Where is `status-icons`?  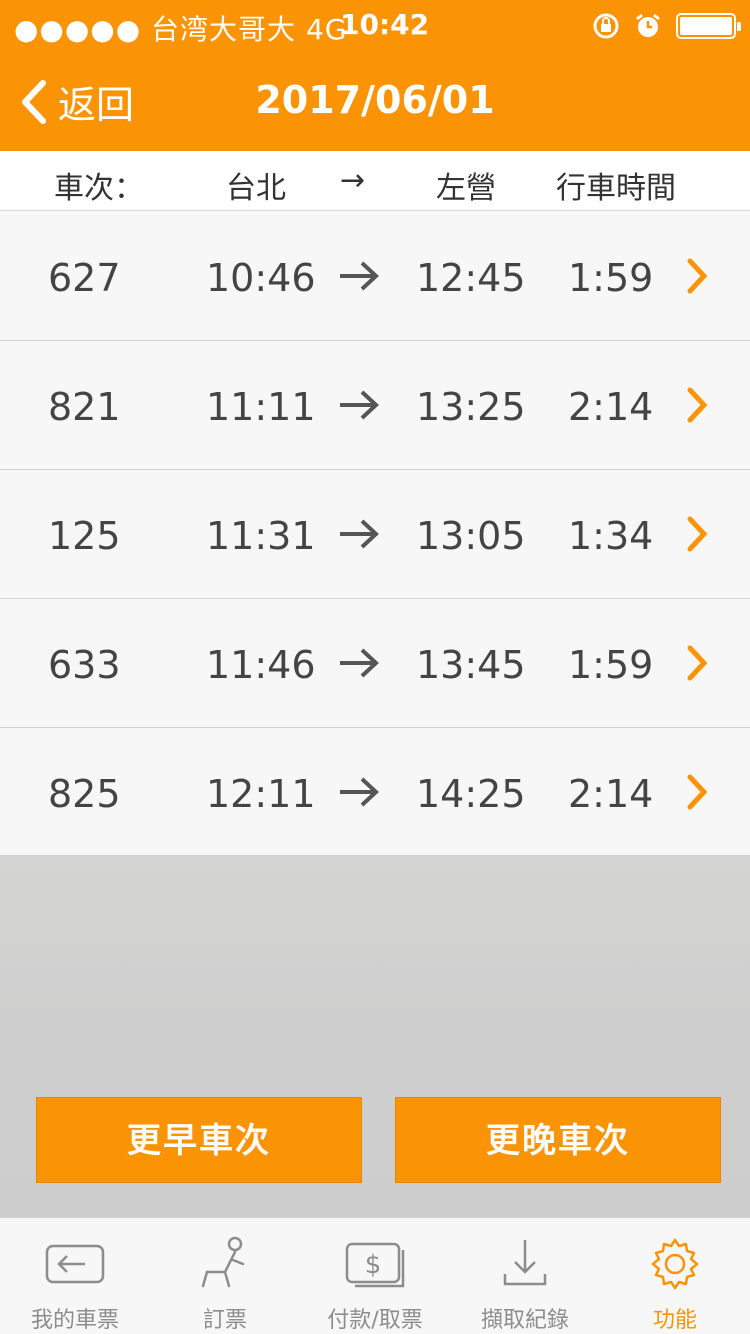 status-icons is located at coordinates (666, 26).